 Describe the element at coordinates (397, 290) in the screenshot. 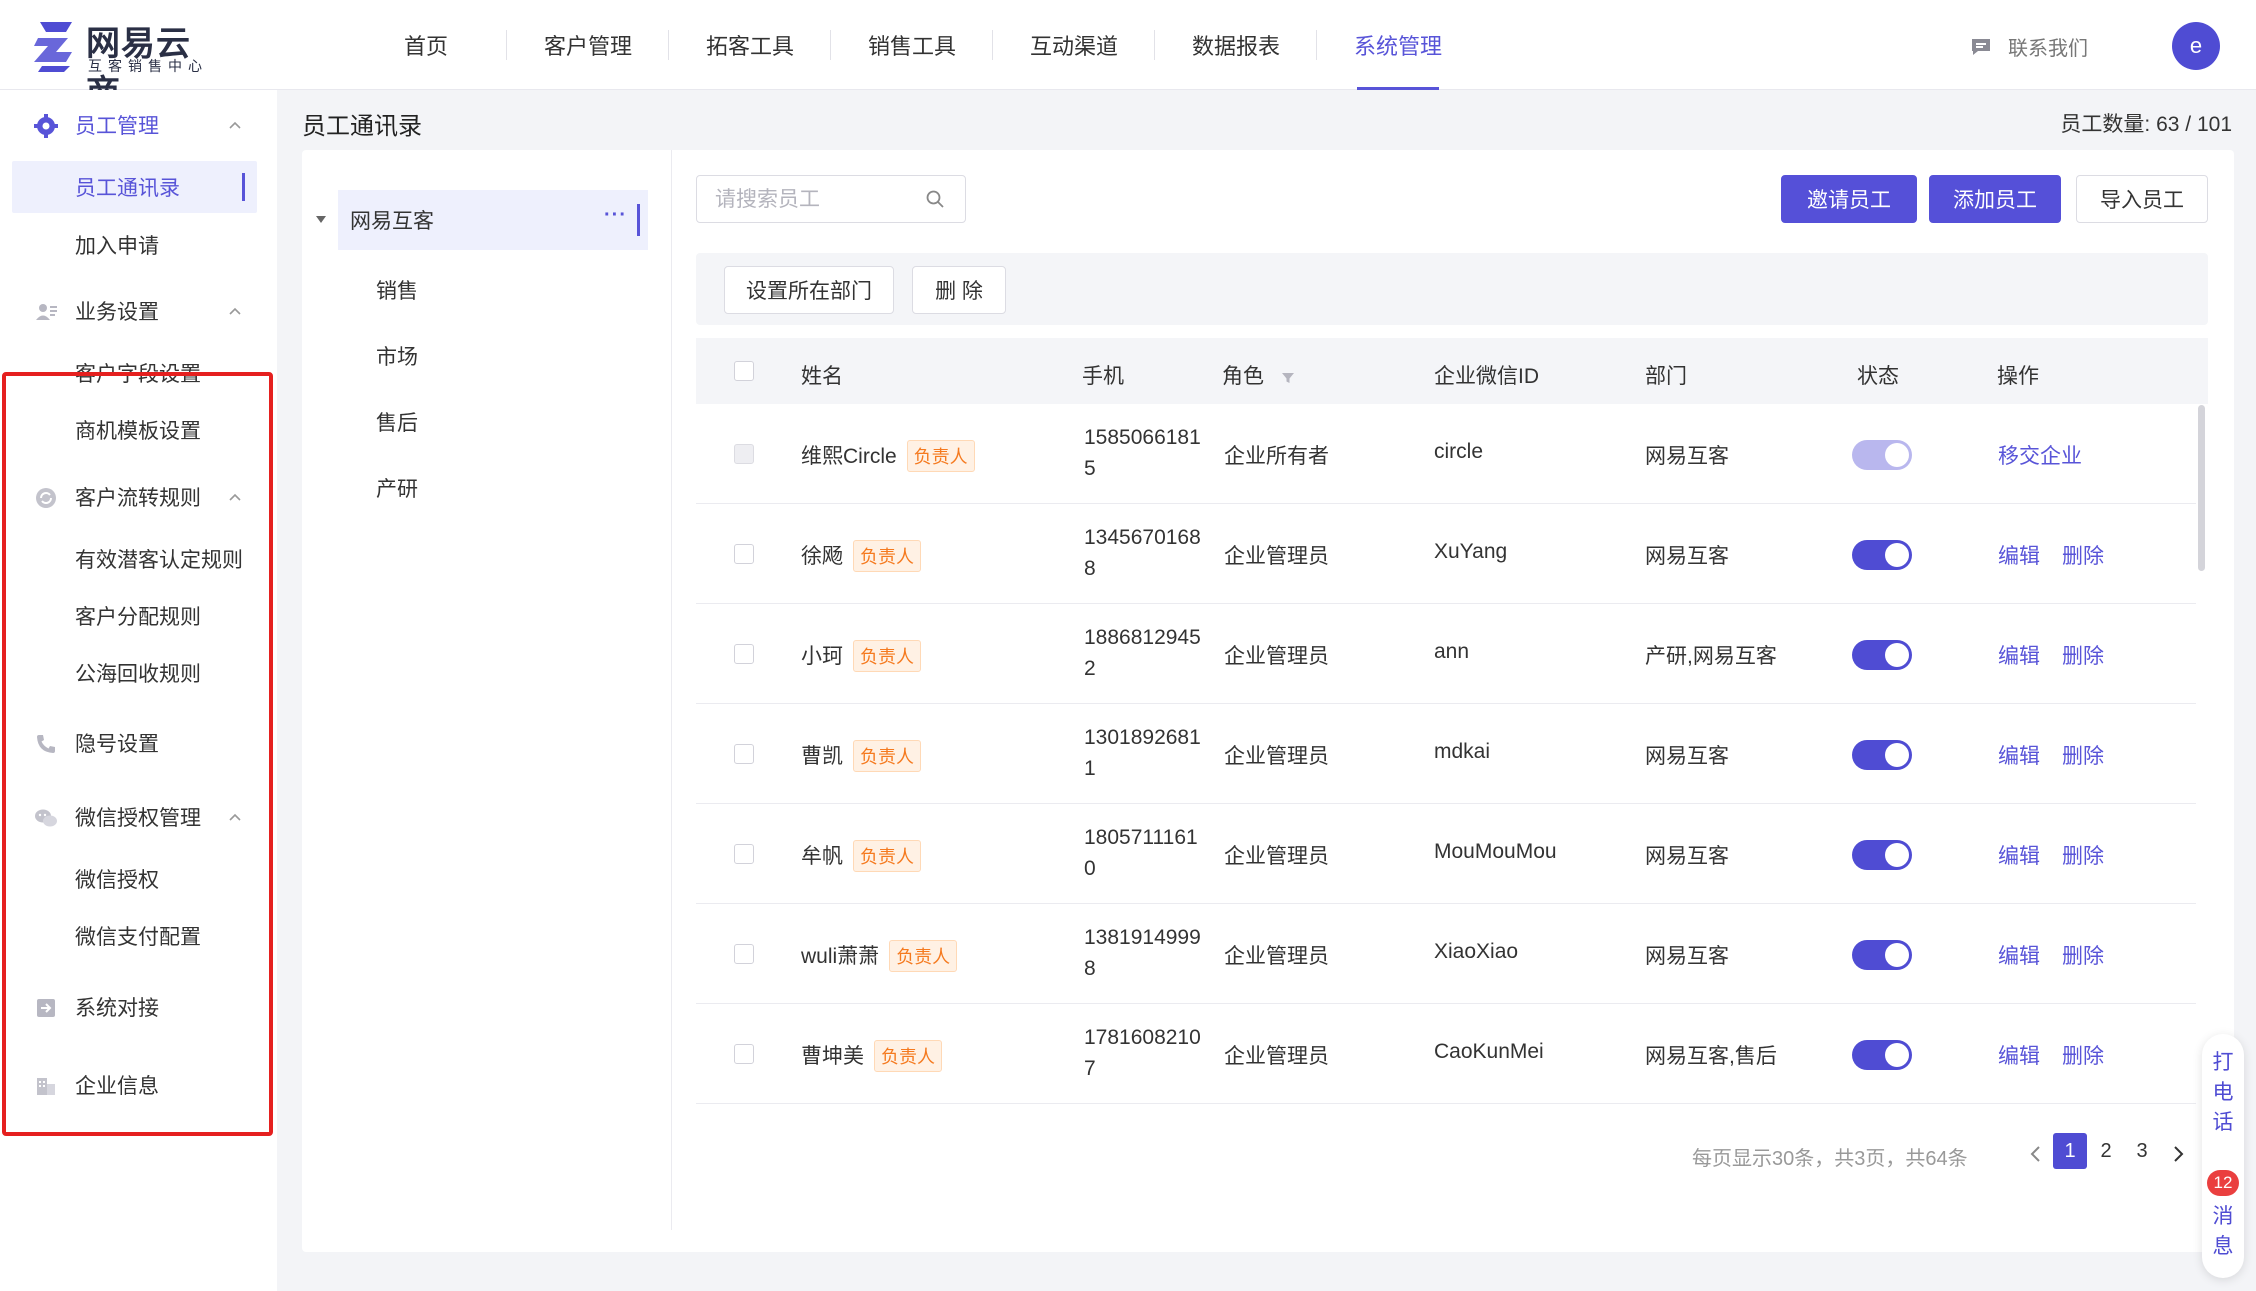

I see `tree-node-sales: 销售` at that location.